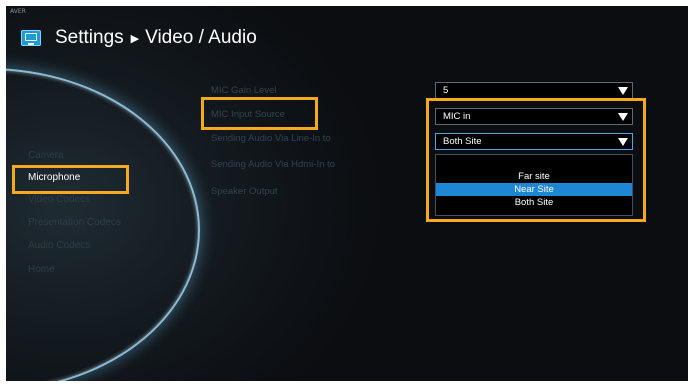 The image size is (694, 387). What do you see at coordinates (74, 222) in the screenshot?
I see `menu-item-presentation-codecs: Presentation Codecs` at bounding box center [74, 222].